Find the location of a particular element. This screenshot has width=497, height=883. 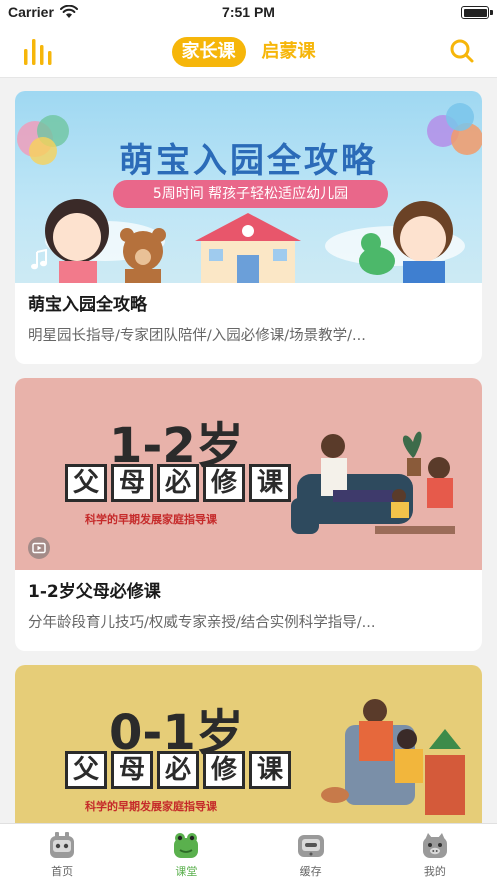

clock: 7:51 PM is located at coordinates (248, 12).